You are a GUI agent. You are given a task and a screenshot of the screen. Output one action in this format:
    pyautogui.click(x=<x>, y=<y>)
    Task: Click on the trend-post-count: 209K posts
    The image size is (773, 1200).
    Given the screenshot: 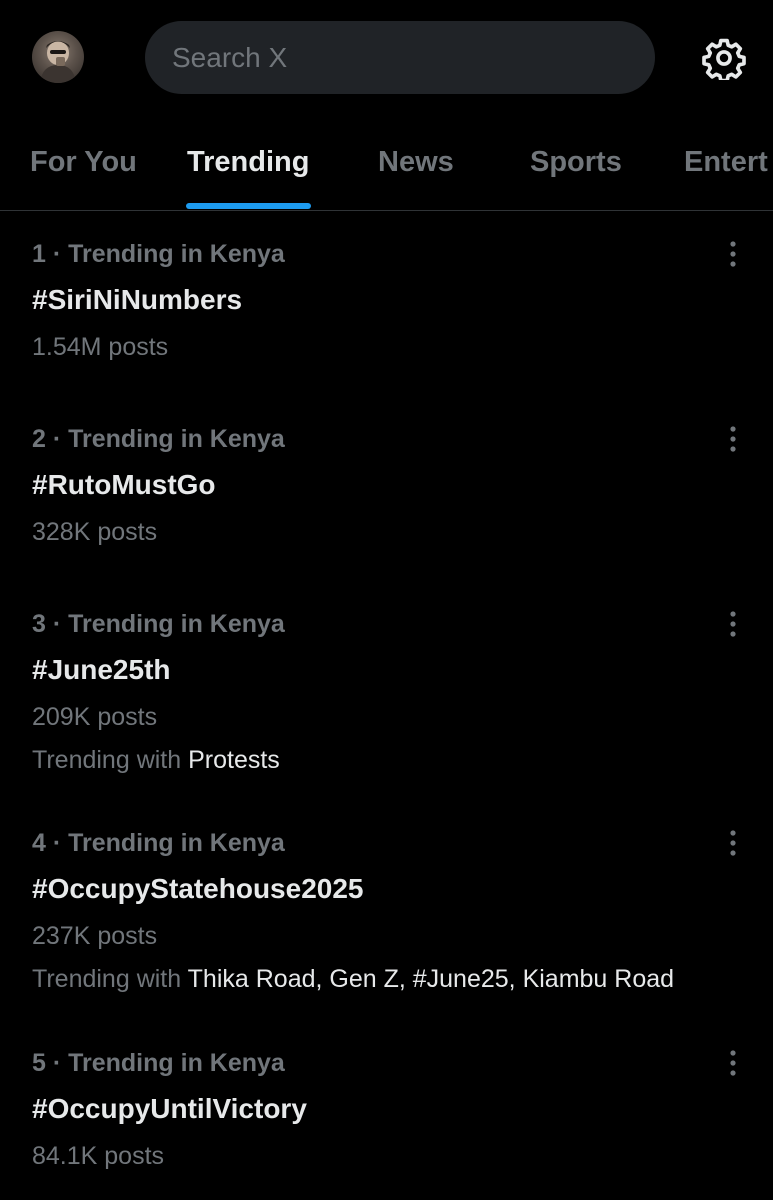 What is the action you would take?
    pyautogui.click(x=95, y=717)
    